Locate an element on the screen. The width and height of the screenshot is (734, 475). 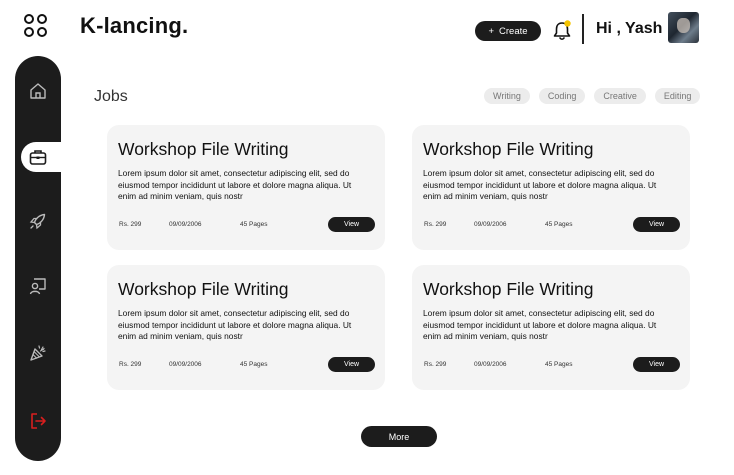
brand-name: K-lancing. is located at coordinates (134, 25).